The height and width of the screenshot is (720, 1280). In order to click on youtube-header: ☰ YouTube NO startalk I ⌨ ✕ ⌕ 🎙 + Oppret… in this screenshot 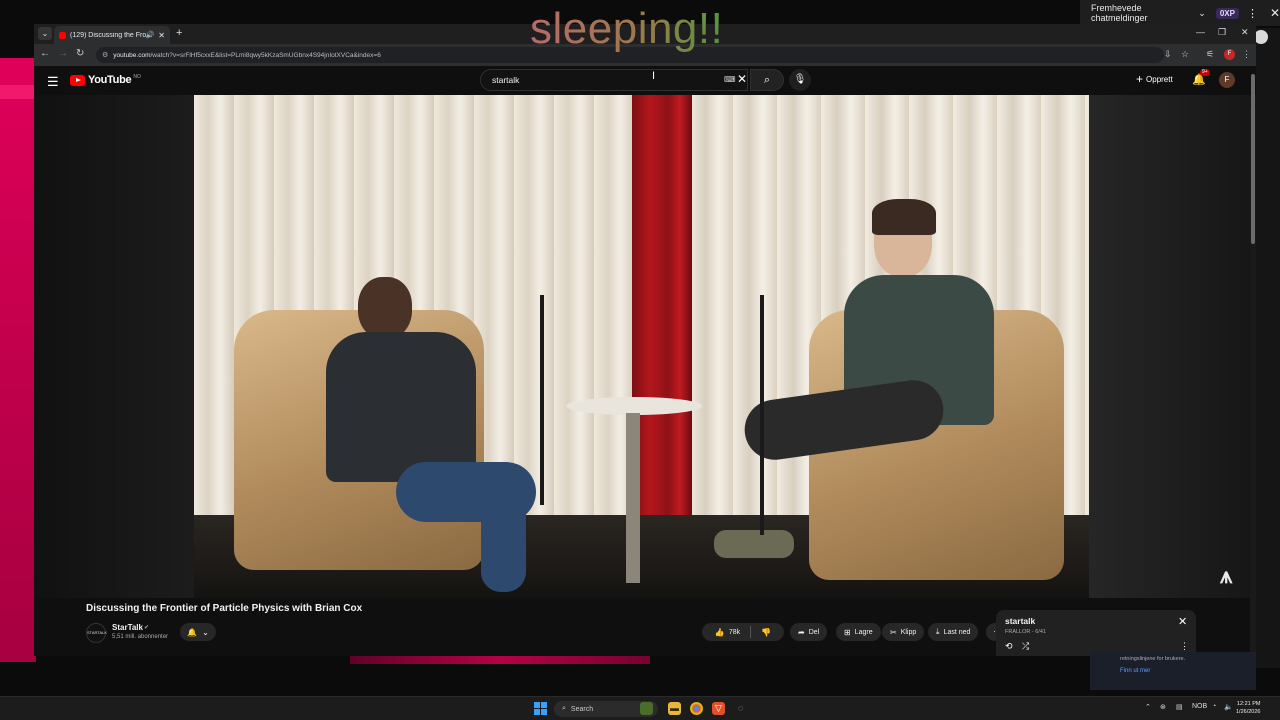, I will do `click(645, 80)`.